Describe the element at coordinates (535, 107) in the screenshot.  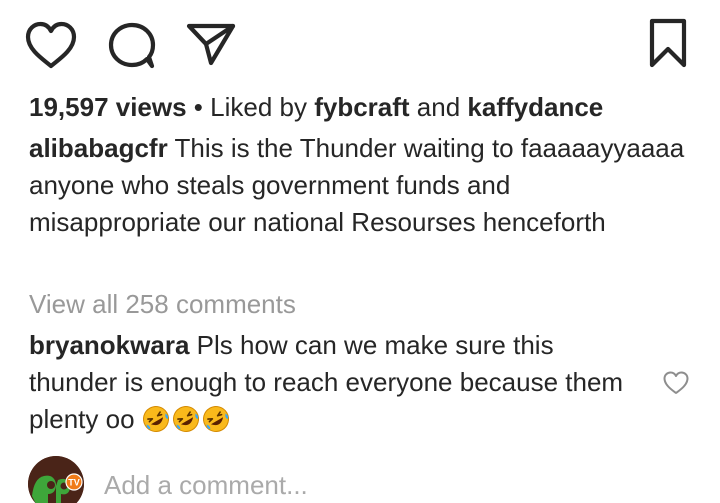
I see `liked-by-user-link: kaffydance` at that location.